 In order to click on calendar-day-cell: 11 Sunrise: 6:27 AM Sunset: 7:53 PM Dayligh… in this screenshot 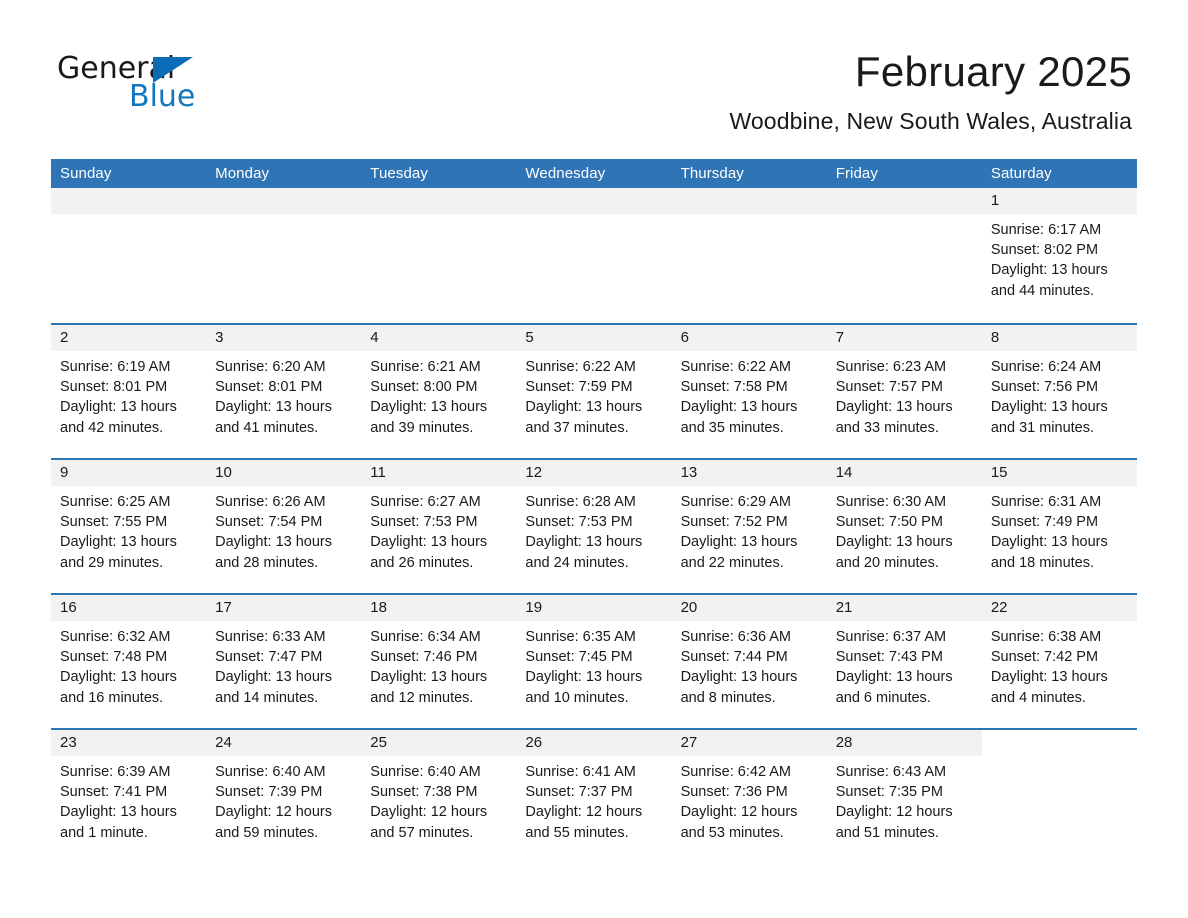, I will do `click(439, 526)`.